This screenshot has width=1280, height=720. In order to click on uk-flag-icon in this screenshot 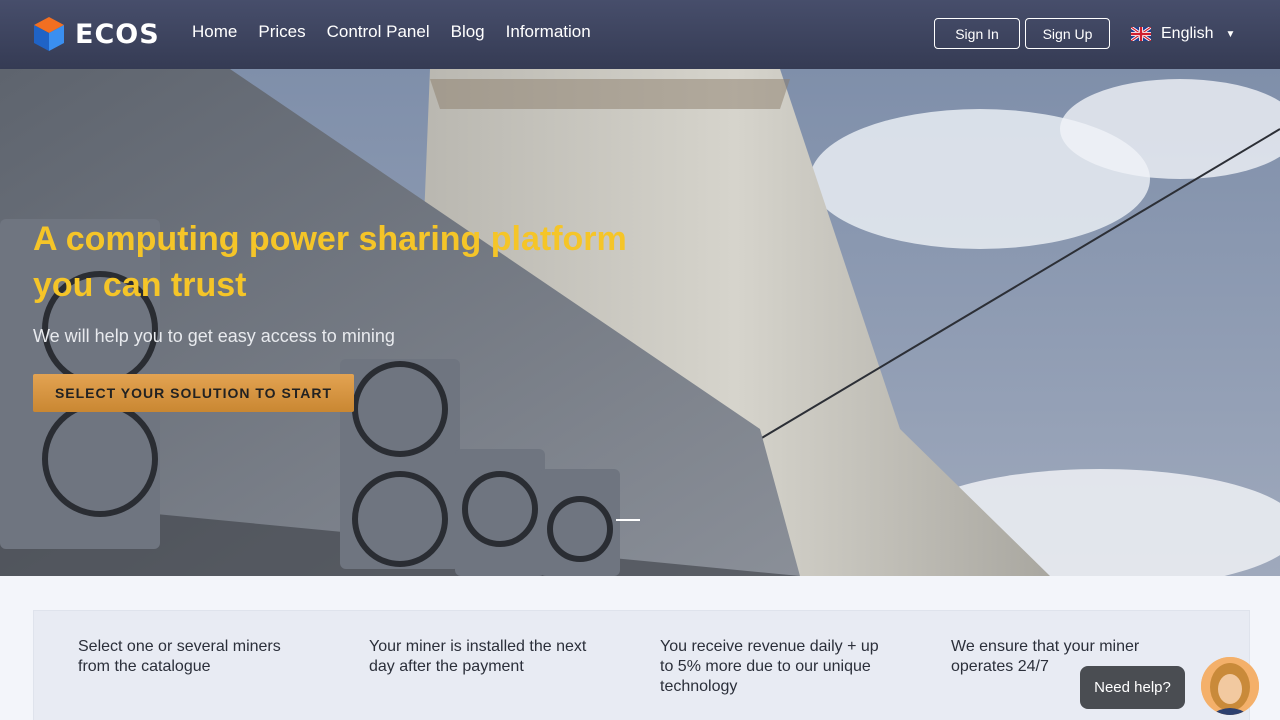, I will do `click(1141, 34)`.